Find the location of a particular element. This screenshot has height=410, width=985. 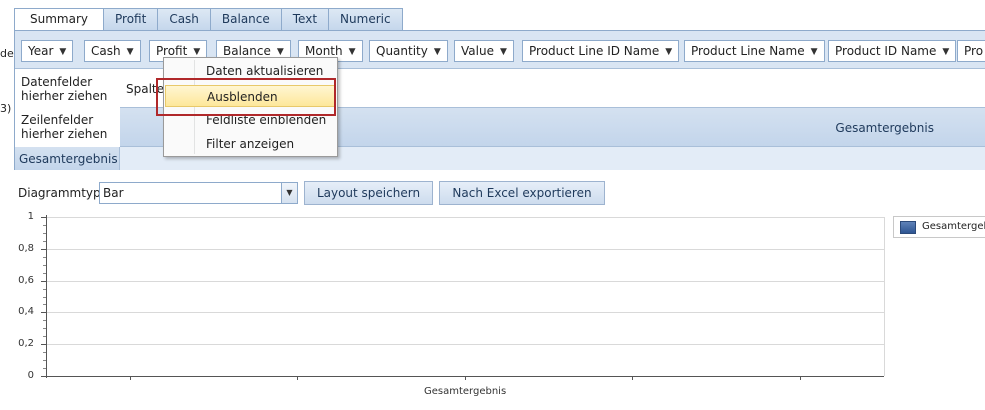

chart-legend: Gesamtergebnis is located at coordinates (939, 227).